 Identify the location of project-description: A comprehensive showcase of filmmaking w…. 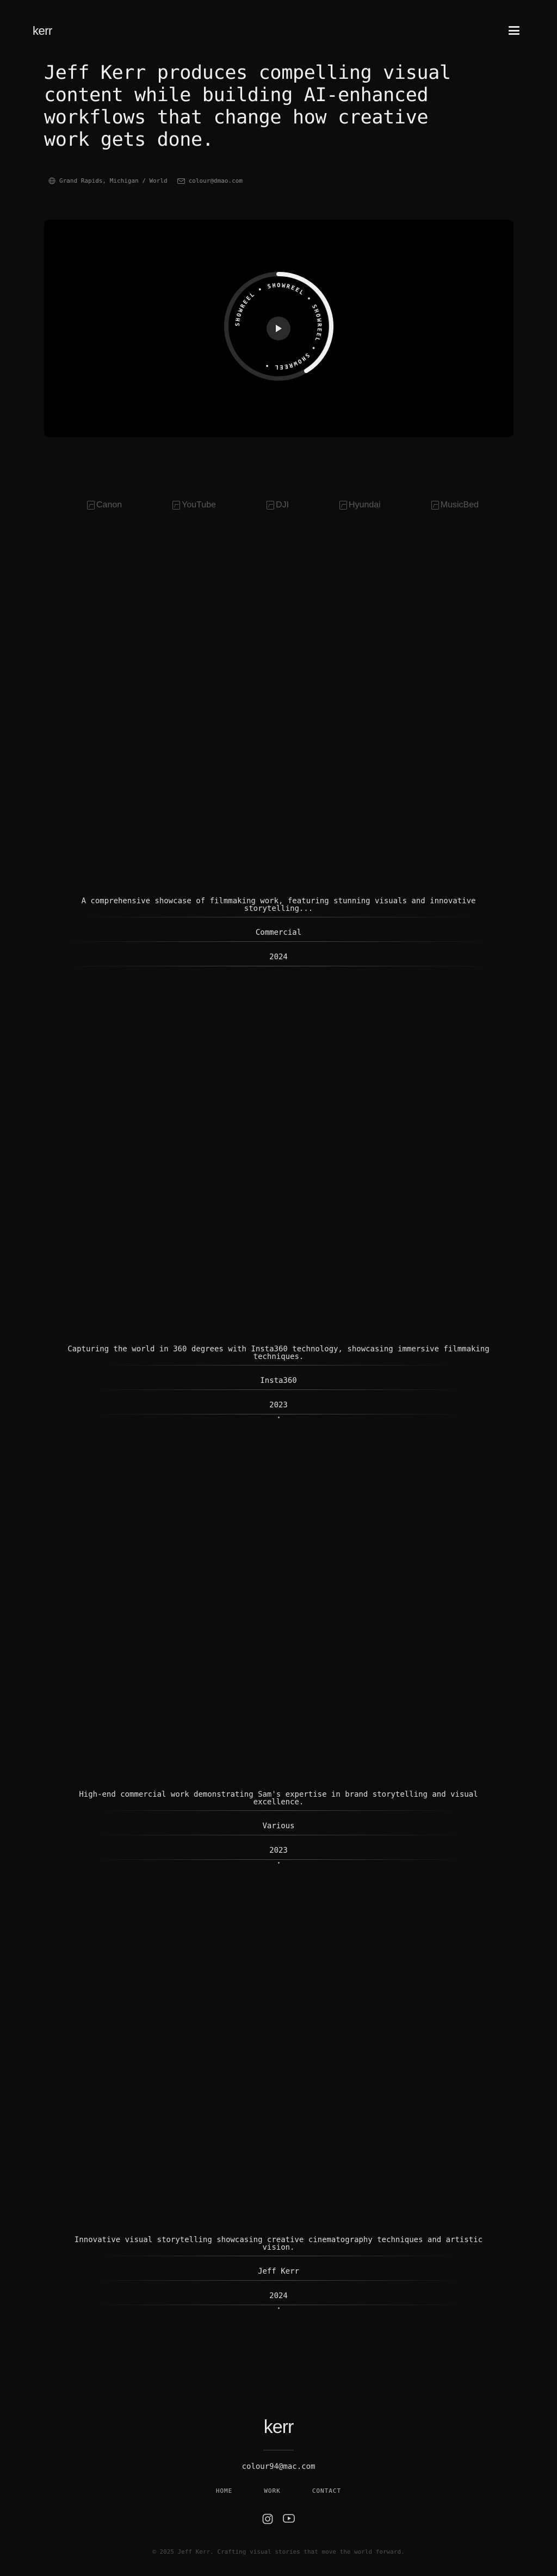
(278, 905).